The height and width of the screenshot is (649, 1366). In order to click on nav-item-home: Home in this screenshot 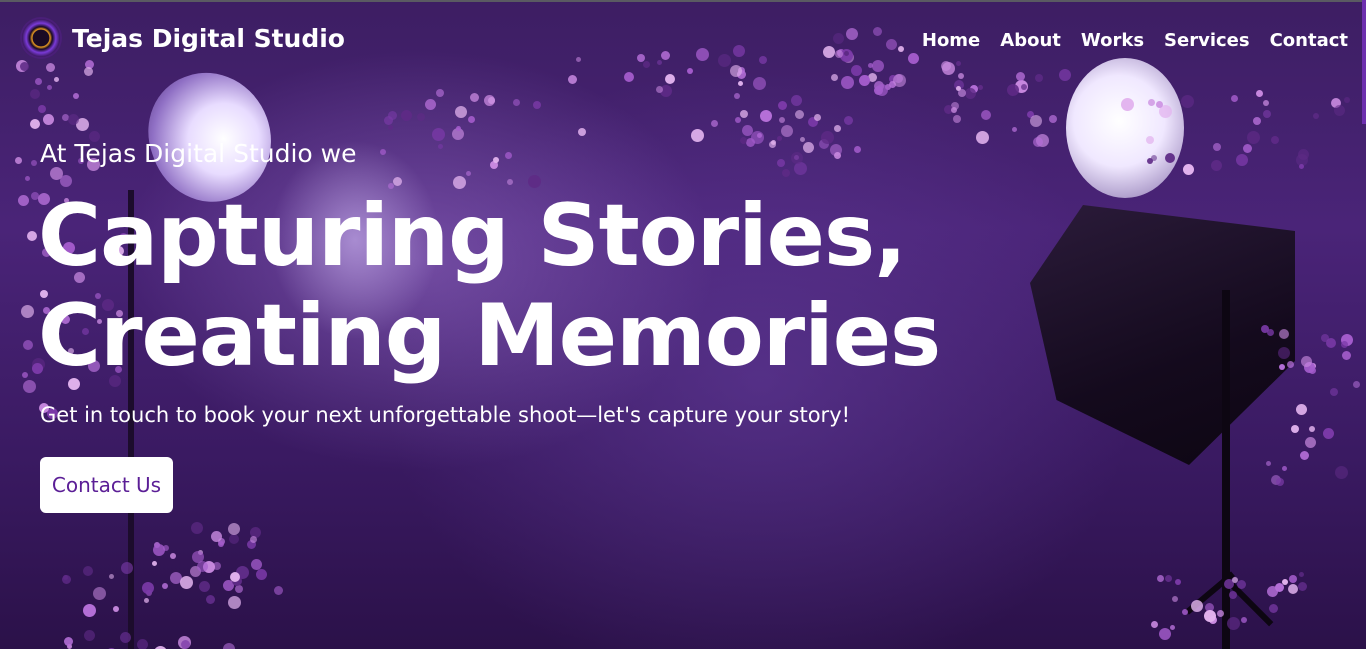, I will do `click(951, 40)`.